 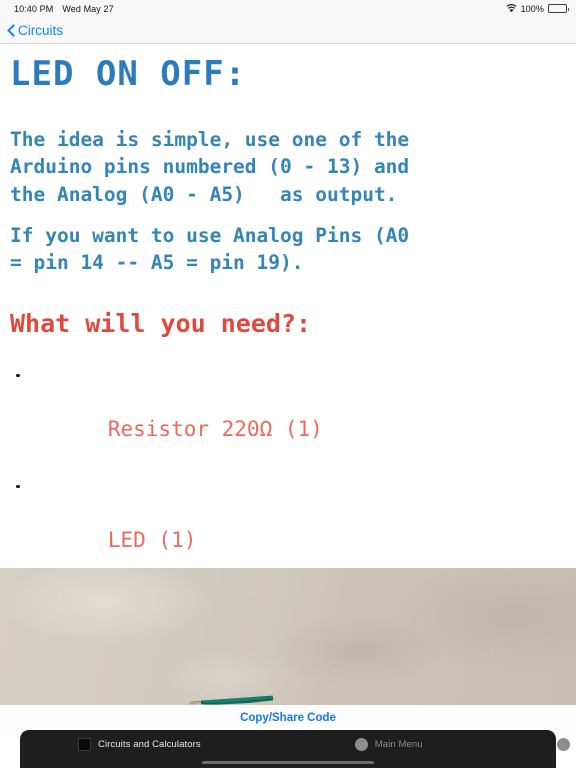 I want to click on tab-label: Circuits and Calculators, so click(x=149, y=744).